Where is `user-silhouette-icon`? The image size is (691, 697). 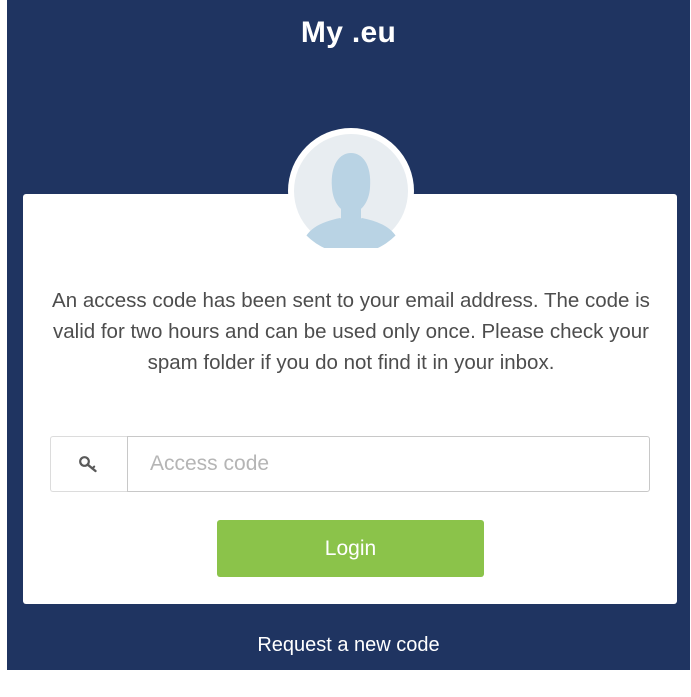 user-silhouette-icon is located at coordinates (351, 191).